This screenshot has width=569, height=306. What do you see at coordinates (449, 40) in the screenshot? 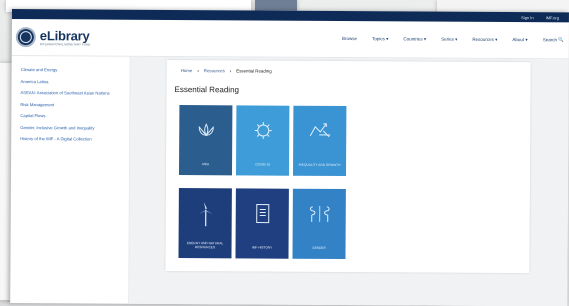
I see `nav-series: Series ▾` at bounding box center [449, 40].